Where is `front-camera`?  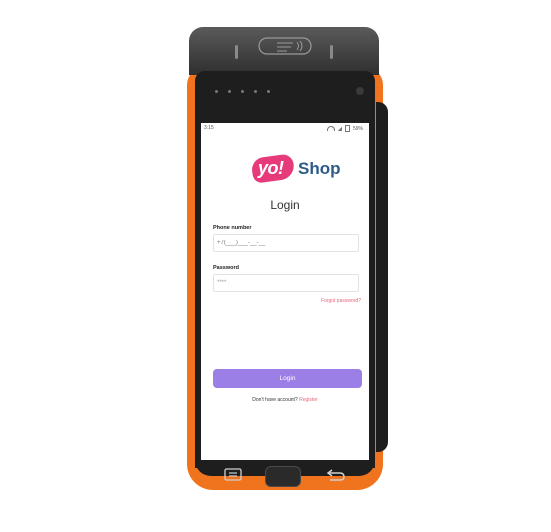
front-camera is located at coordinates (360, 91).